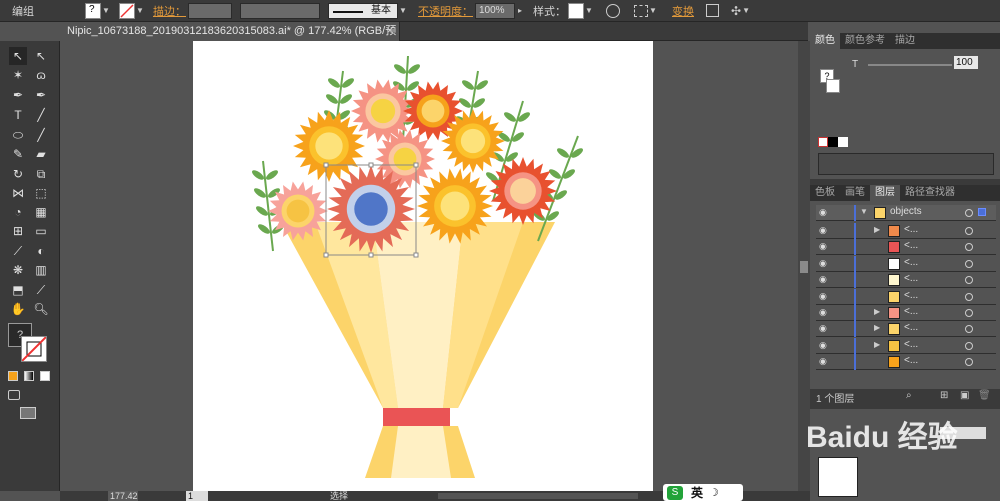 Image resolution: width=1000 pixels, height=501 pixels. Describe the element at coordinates (18, 251) in the screenshot. I see `eyedropper-tool-icon: ⟋` at that location.